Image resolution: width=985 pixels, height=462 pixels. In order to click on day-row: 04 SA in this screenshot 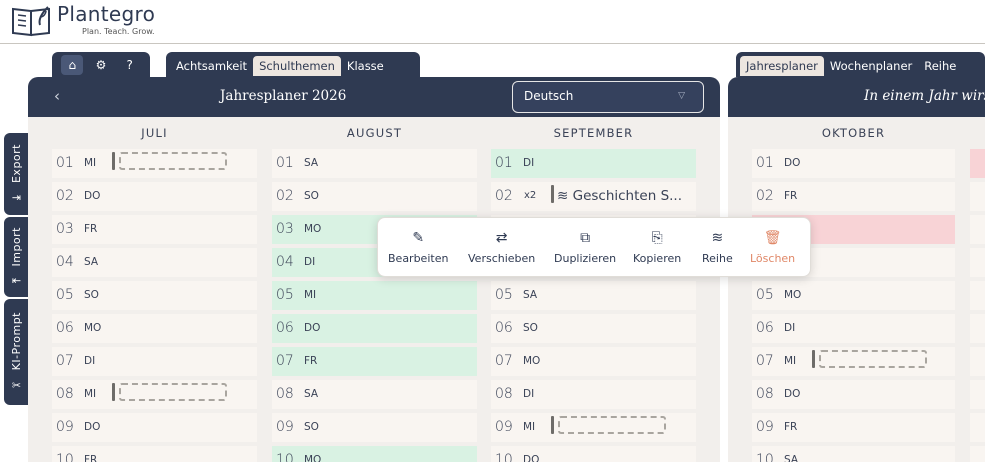, I will do `click(154, 262)`.